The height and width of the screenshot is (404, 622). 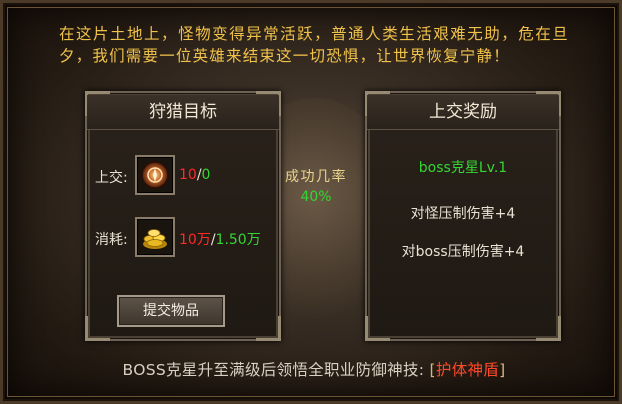 I want to click on success-rate-value: 40%, so click(x=316, y=197).